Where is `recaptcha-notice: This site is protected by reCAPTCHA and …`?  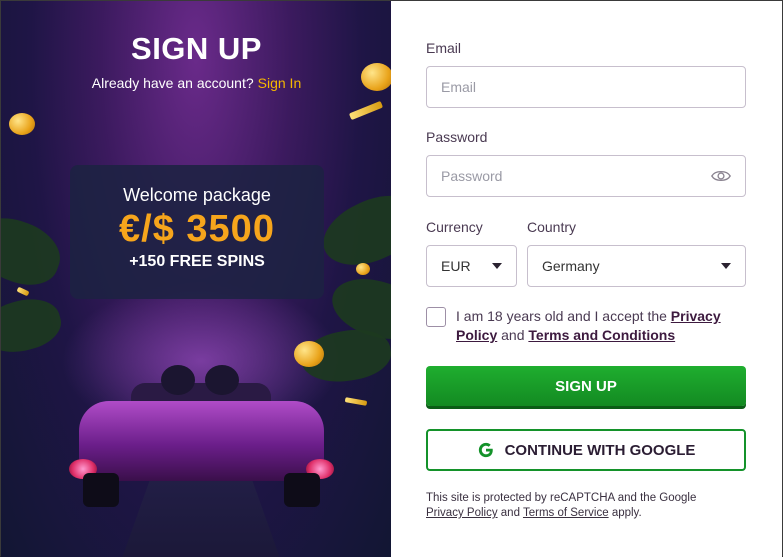
recaptcha-notice: This site is protected by reCAPTCHA and … is located at coordinates (591, 506).